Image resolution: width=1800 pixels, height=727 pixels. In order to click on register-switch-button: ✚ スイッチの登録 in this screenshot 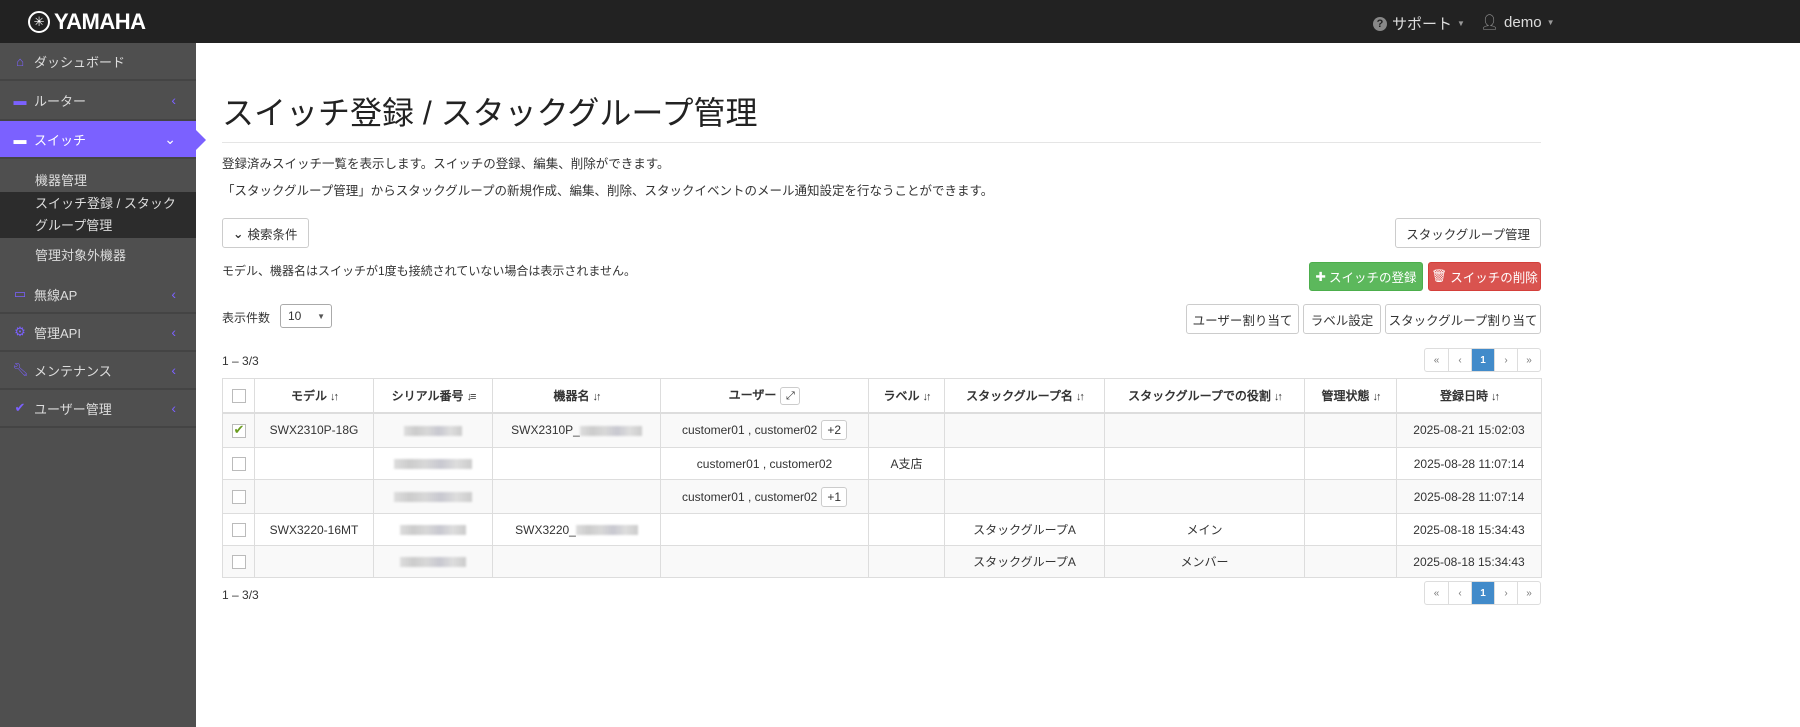, I will do `click(1366, 276)`.